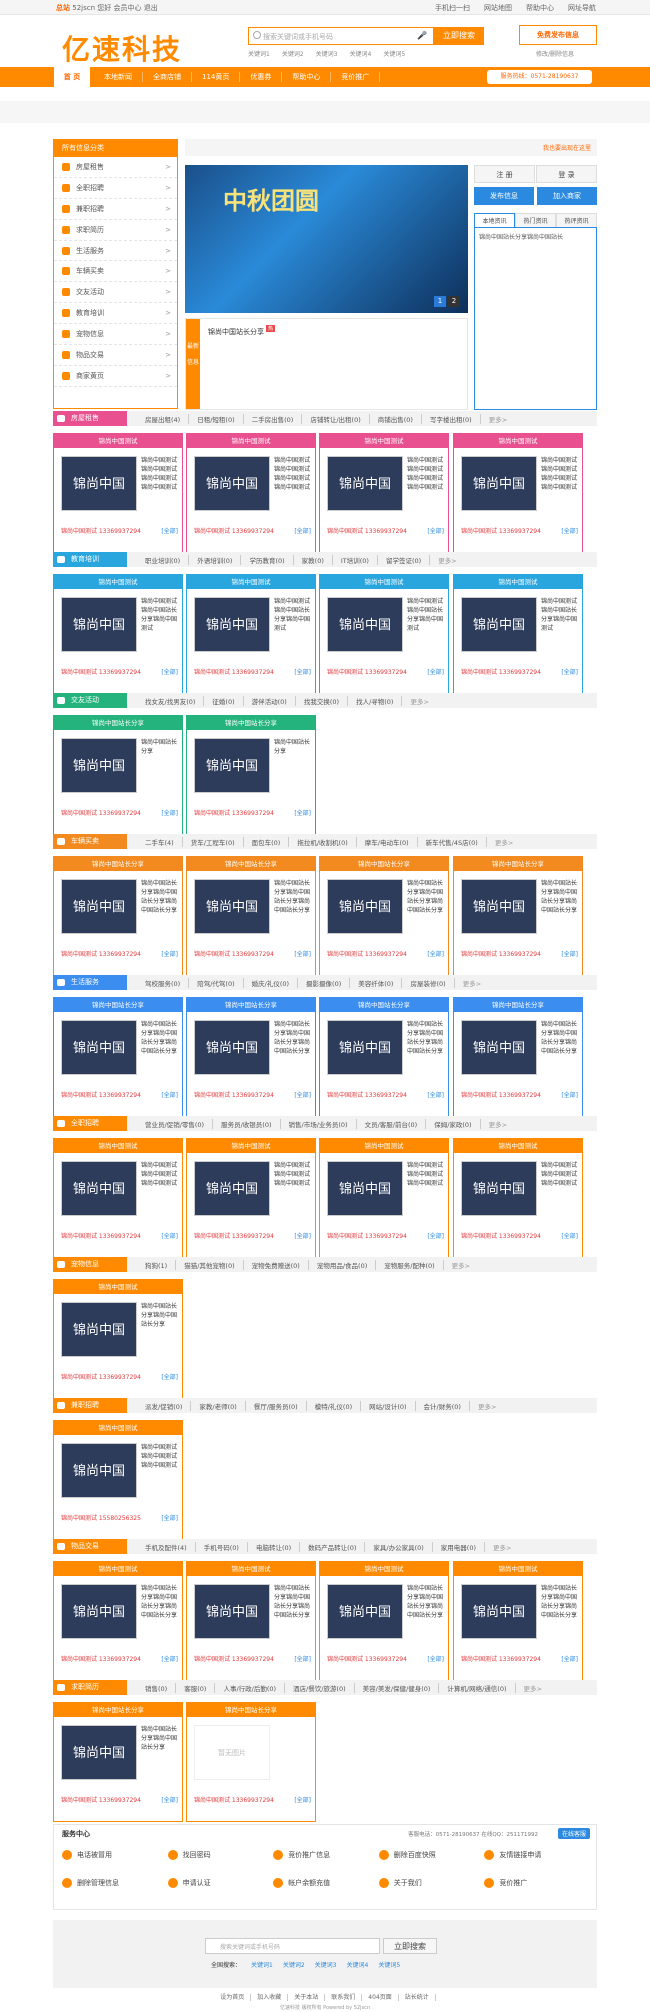  I want to click on subcategory-link: 电脑转让(0), so click(274, 1546).